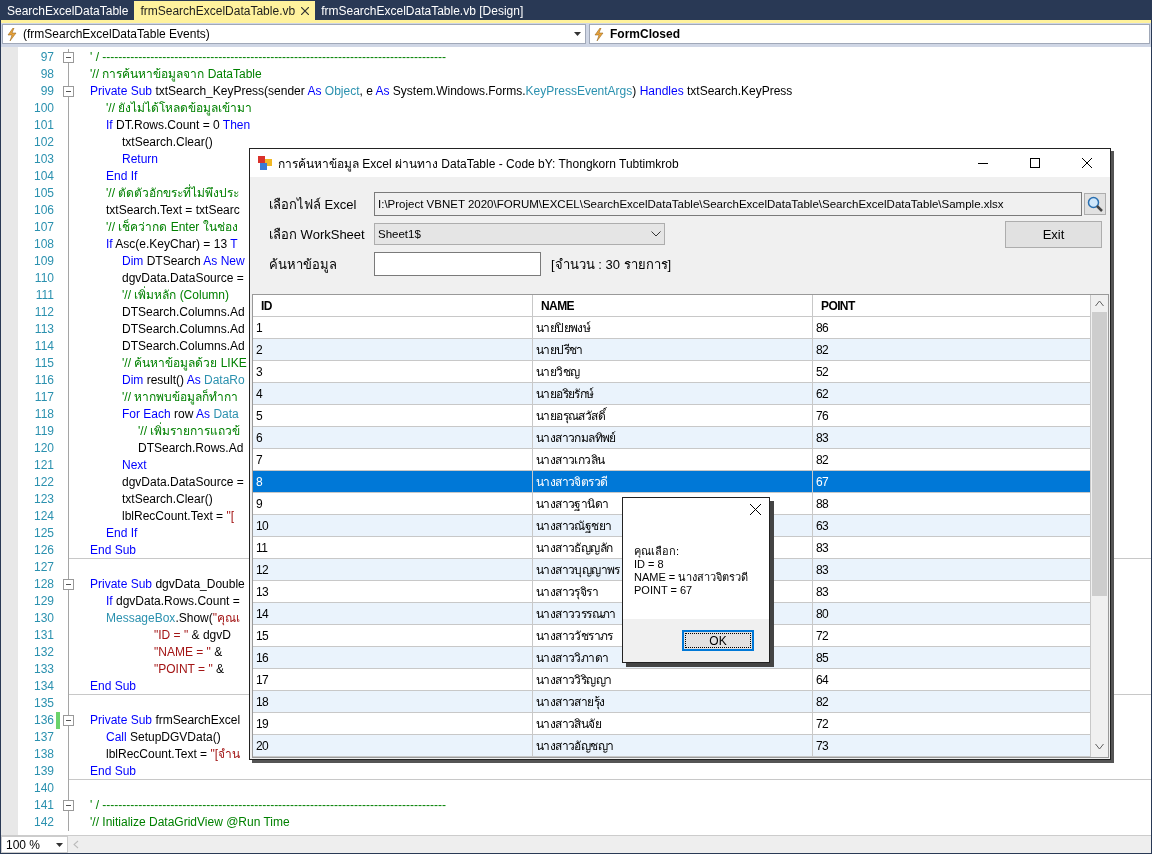 The width and height of the screenshot is (1152, 854). I want to click on table-cell: นางสาววิริญญา, so click(574, 679).